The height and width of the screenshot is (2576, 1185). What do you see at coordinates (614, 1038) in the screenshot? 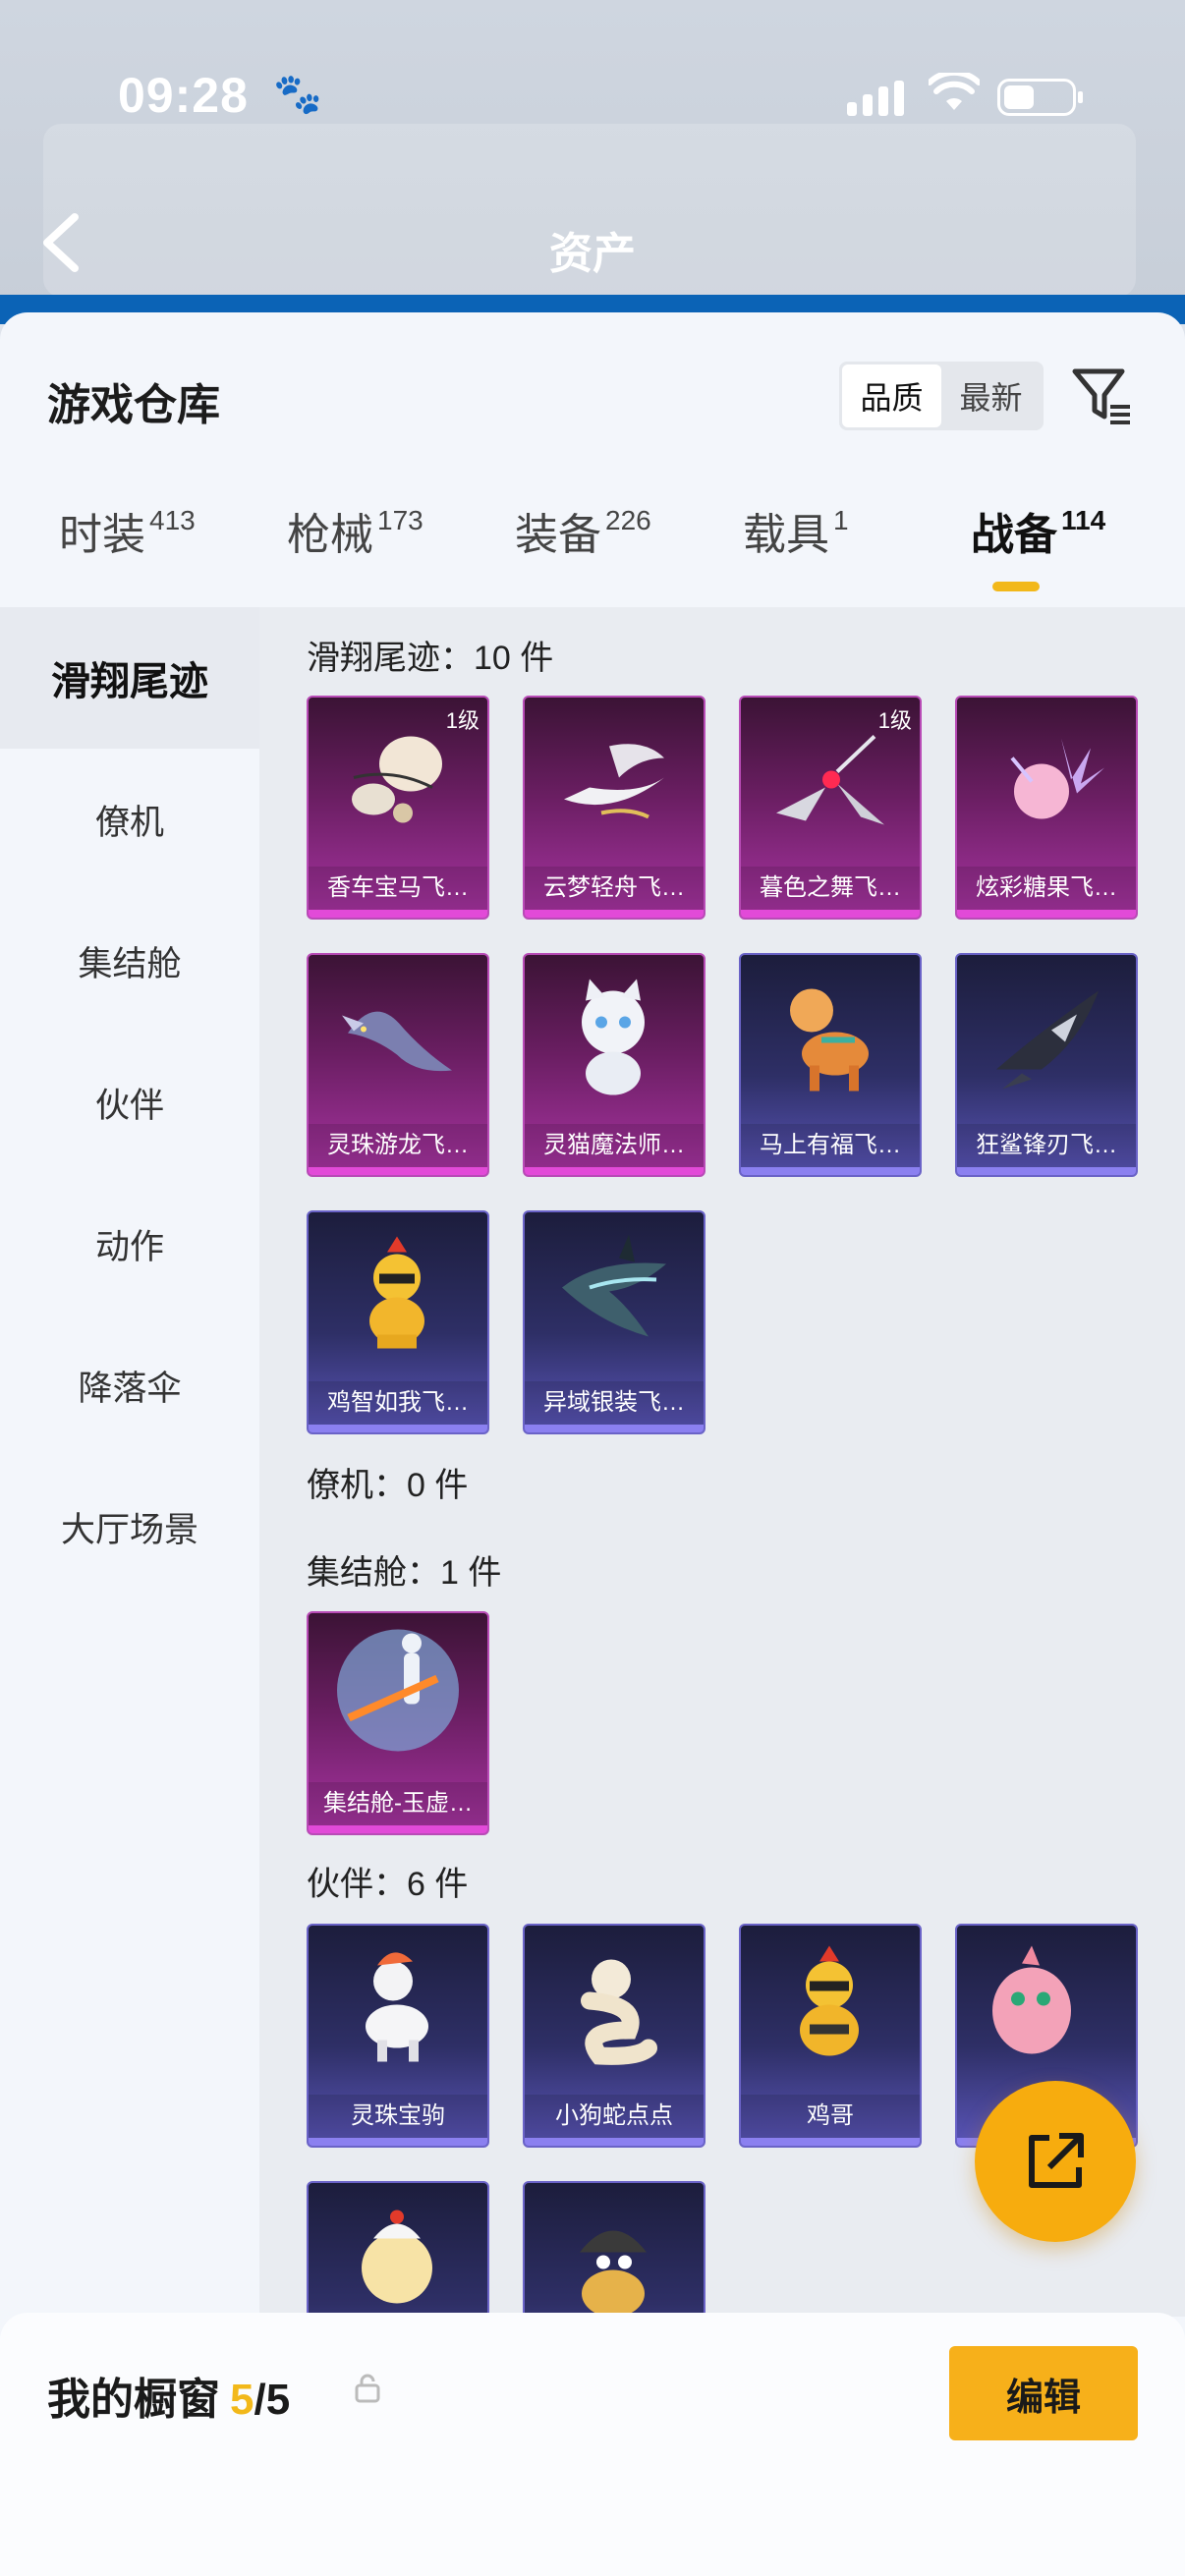
I see `cat-icon` at bounding box center [614, 1038].